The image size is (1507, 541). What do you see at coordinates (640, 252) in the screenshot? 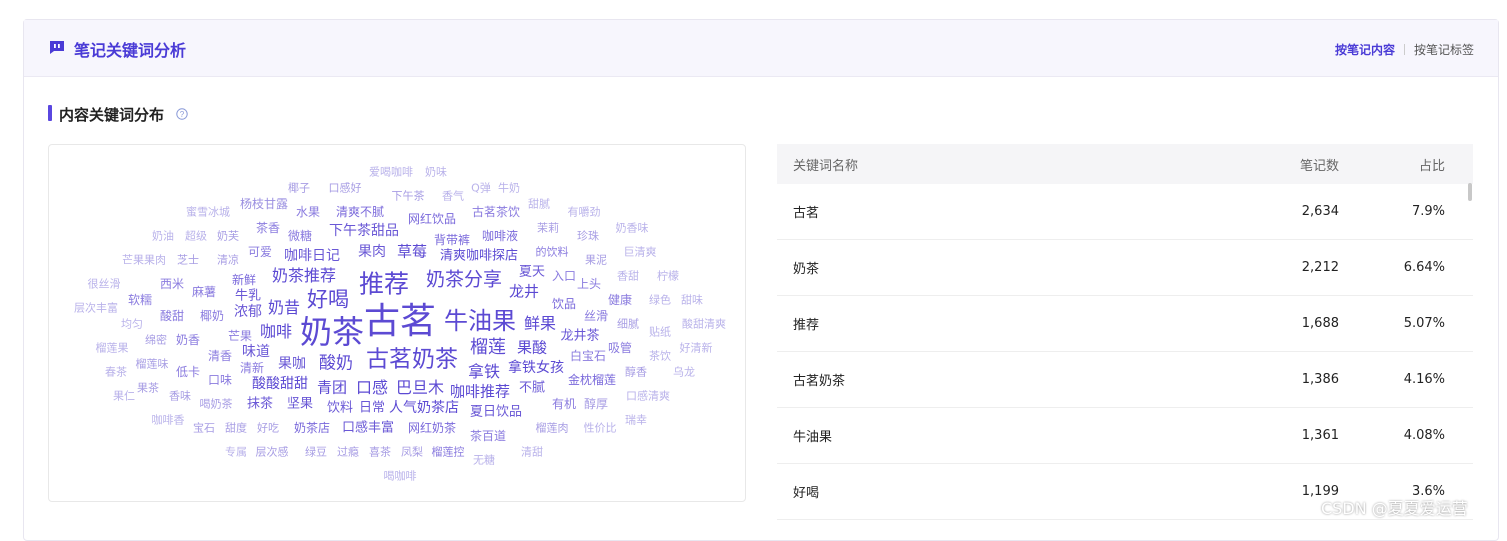
I see `cloud-word: 巨清爽` at bounding box center [640, 252].